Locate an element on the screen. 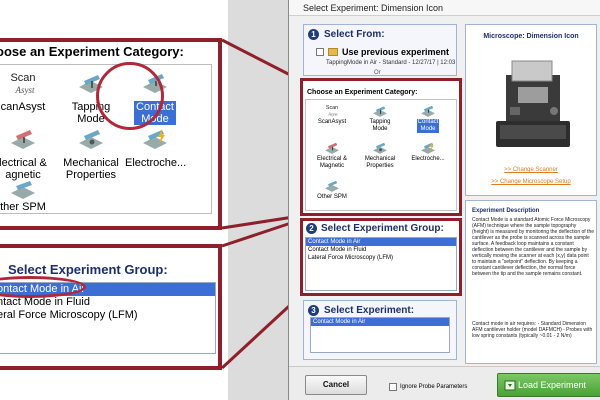 This screenshot has width=600, height=400. change-scanner-link: >> Change Scanner is located at coordinates (531, 170).